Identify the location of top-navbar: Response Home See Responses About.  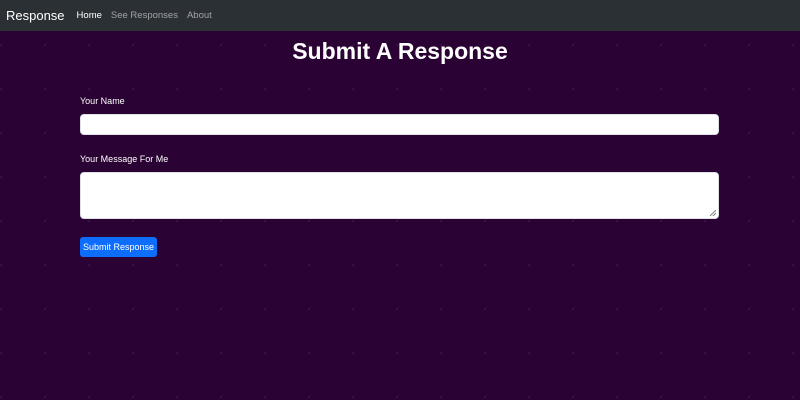
(400, 15).